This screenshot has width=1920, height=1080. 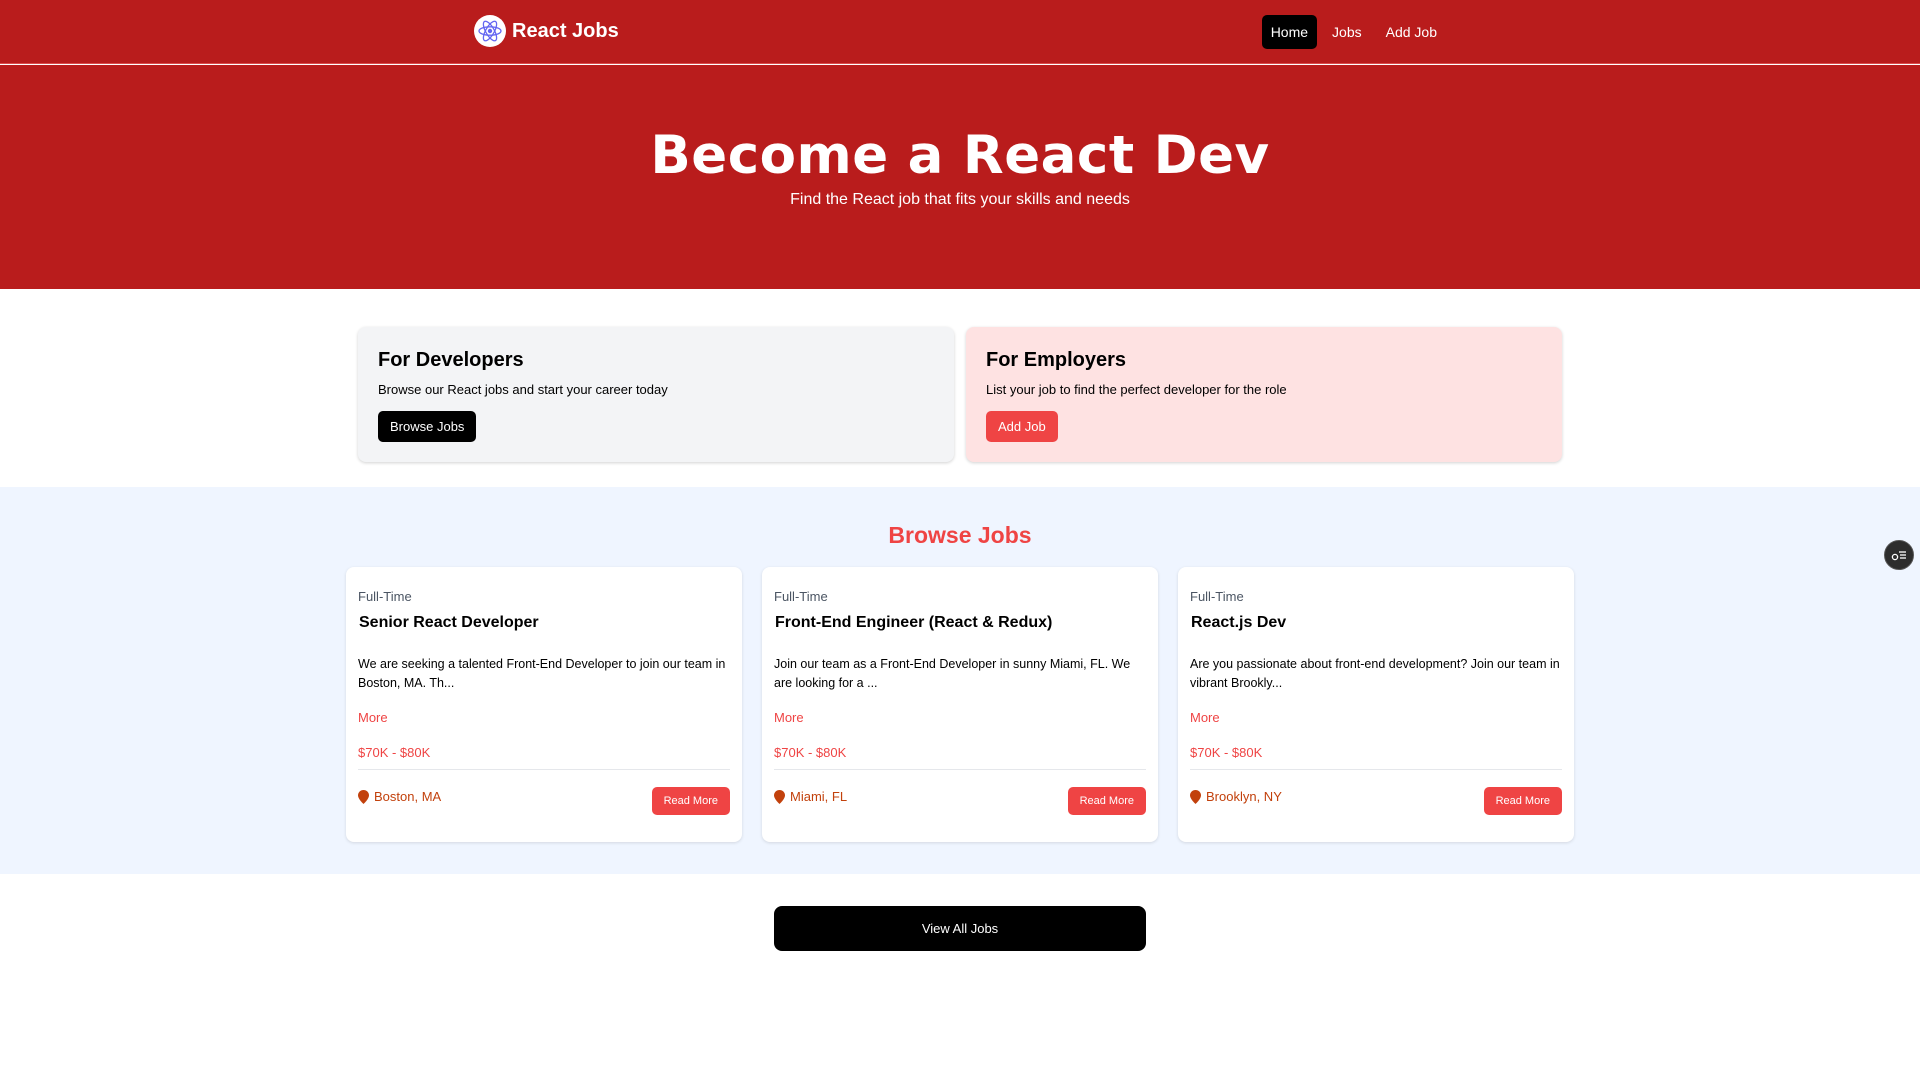 What do you see at coordinates (1411, 32) in the screenshot?
I see `nav-link-add-job: Add Job` at bounding box center [1411, 32].